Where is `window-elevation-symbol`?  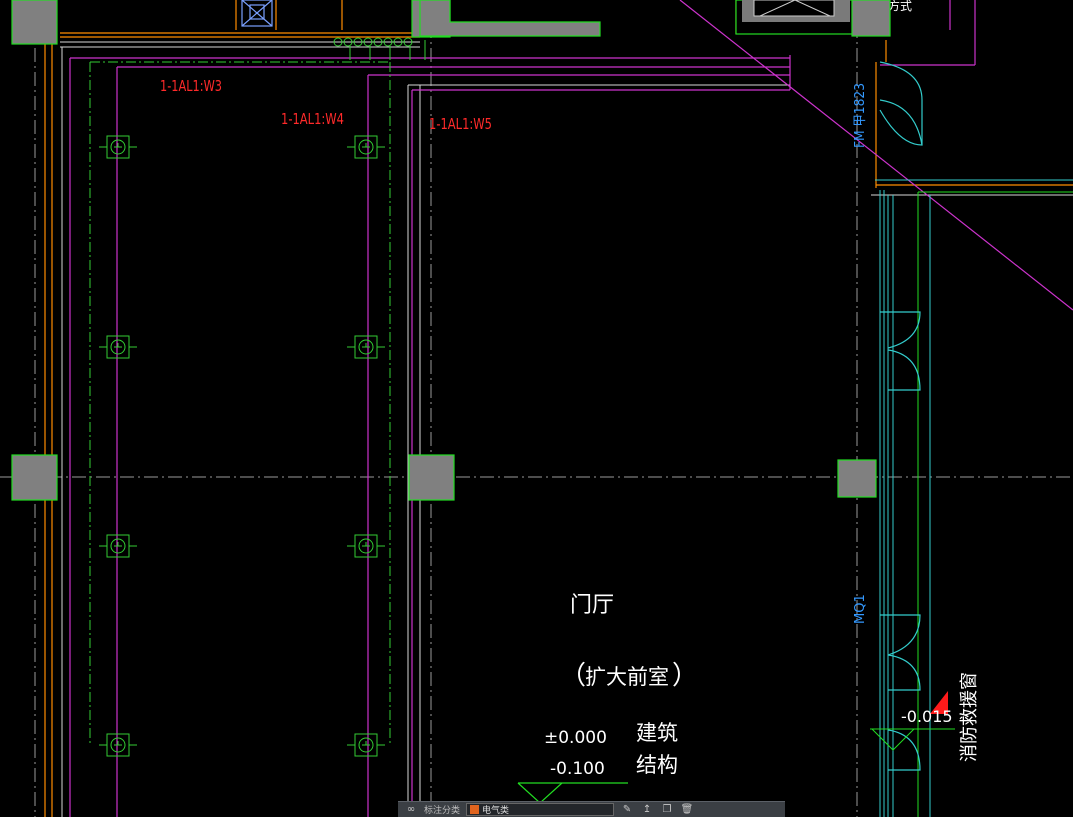 window-elevation-symbol is located at coordinates (912, 739).